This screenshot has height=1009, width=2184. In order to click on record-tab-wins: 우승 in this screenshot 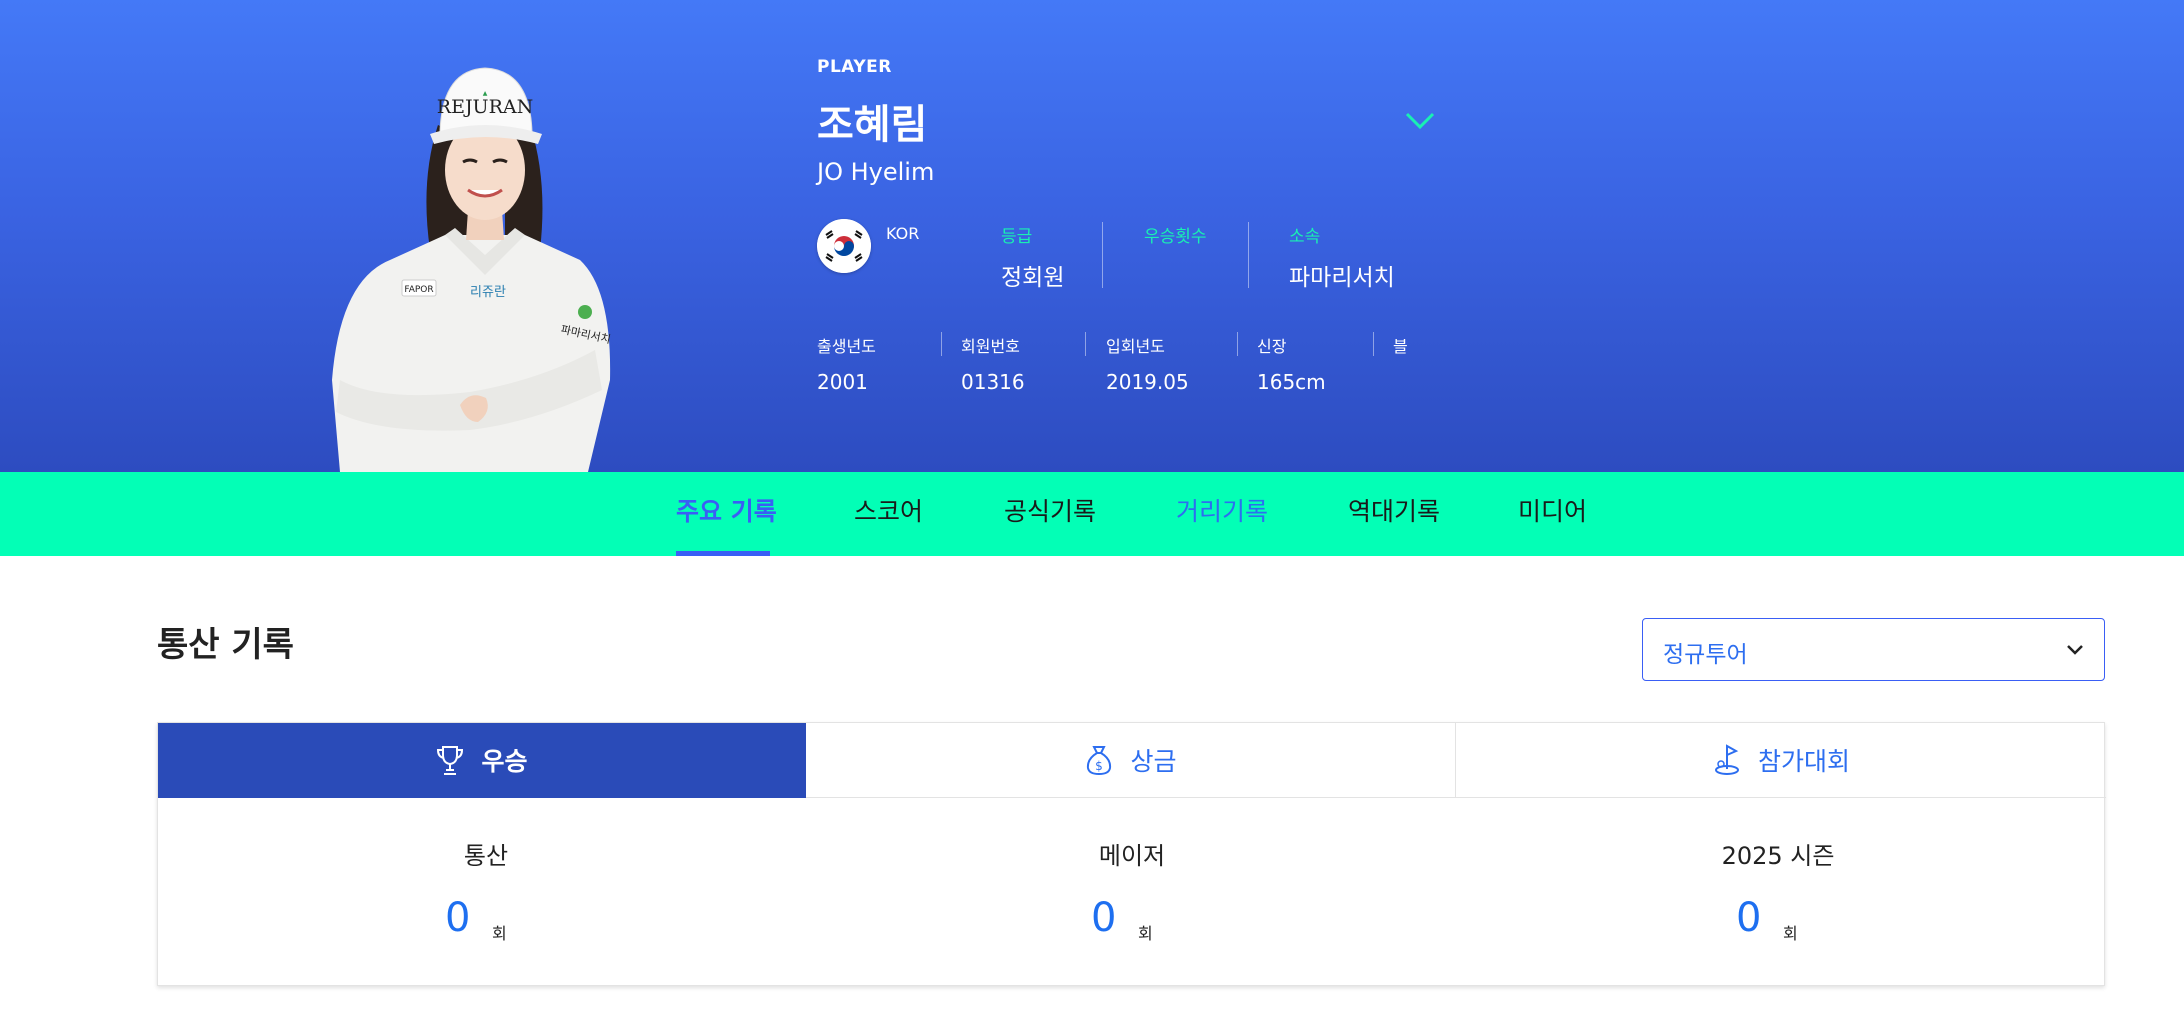, I will do `click(482, 760)`.